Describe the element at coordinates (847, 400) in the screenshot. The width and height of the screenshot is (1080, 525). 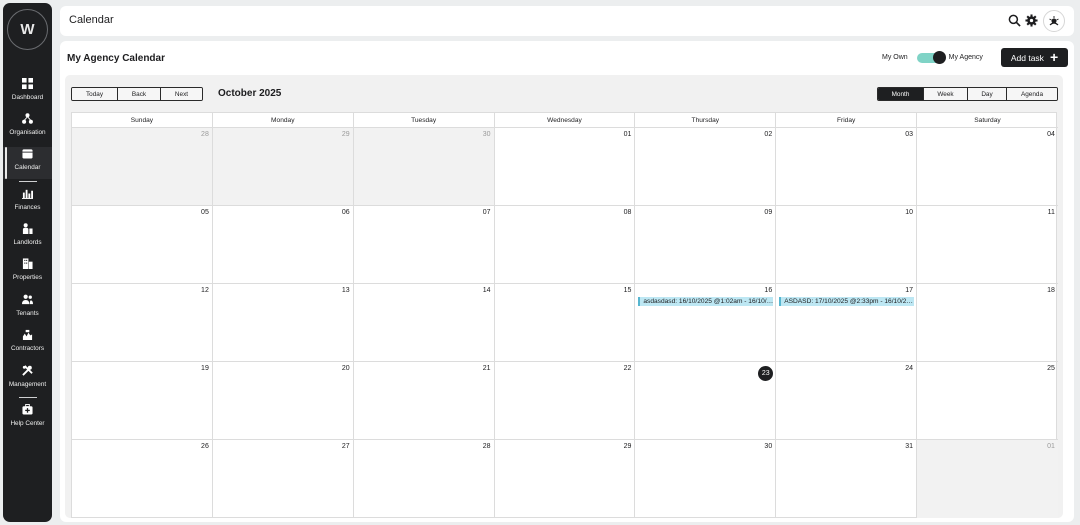
I see `calendar-day-cell: 24` at that location.